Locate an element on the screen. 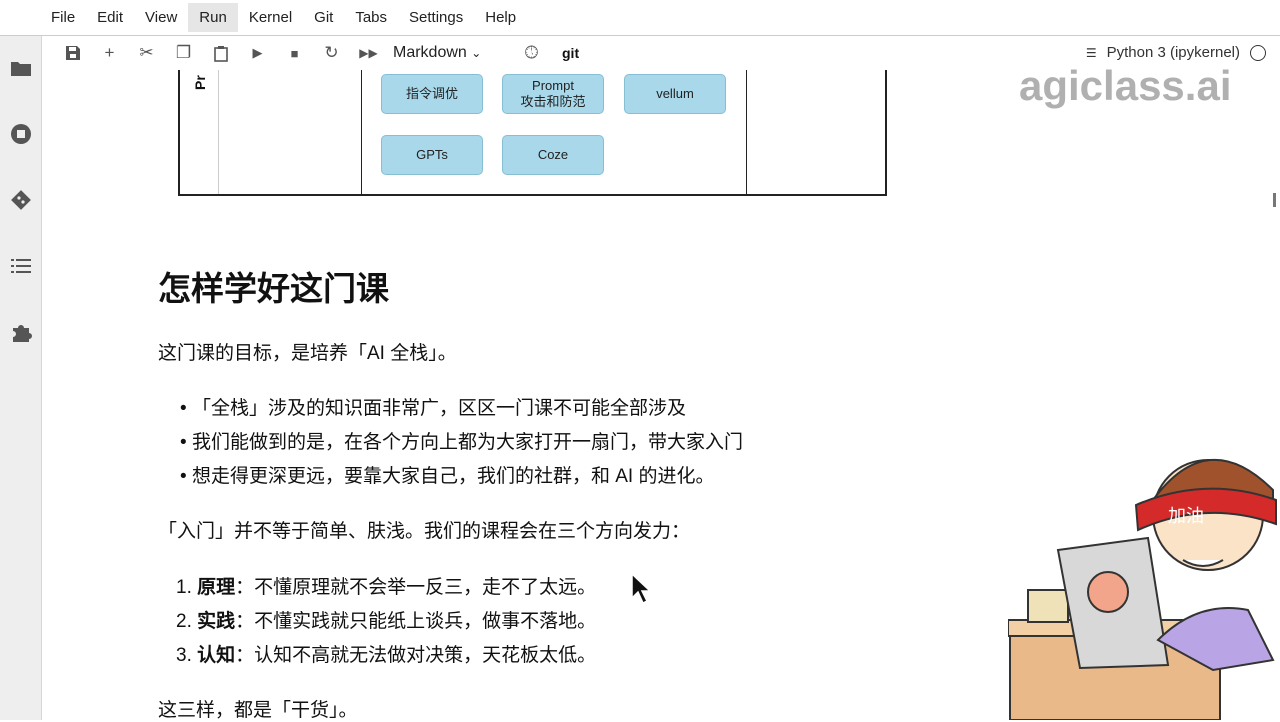 The width and height of the screenshot is (1280, 722). item-number: 3. is located at coordinates (184, 655).